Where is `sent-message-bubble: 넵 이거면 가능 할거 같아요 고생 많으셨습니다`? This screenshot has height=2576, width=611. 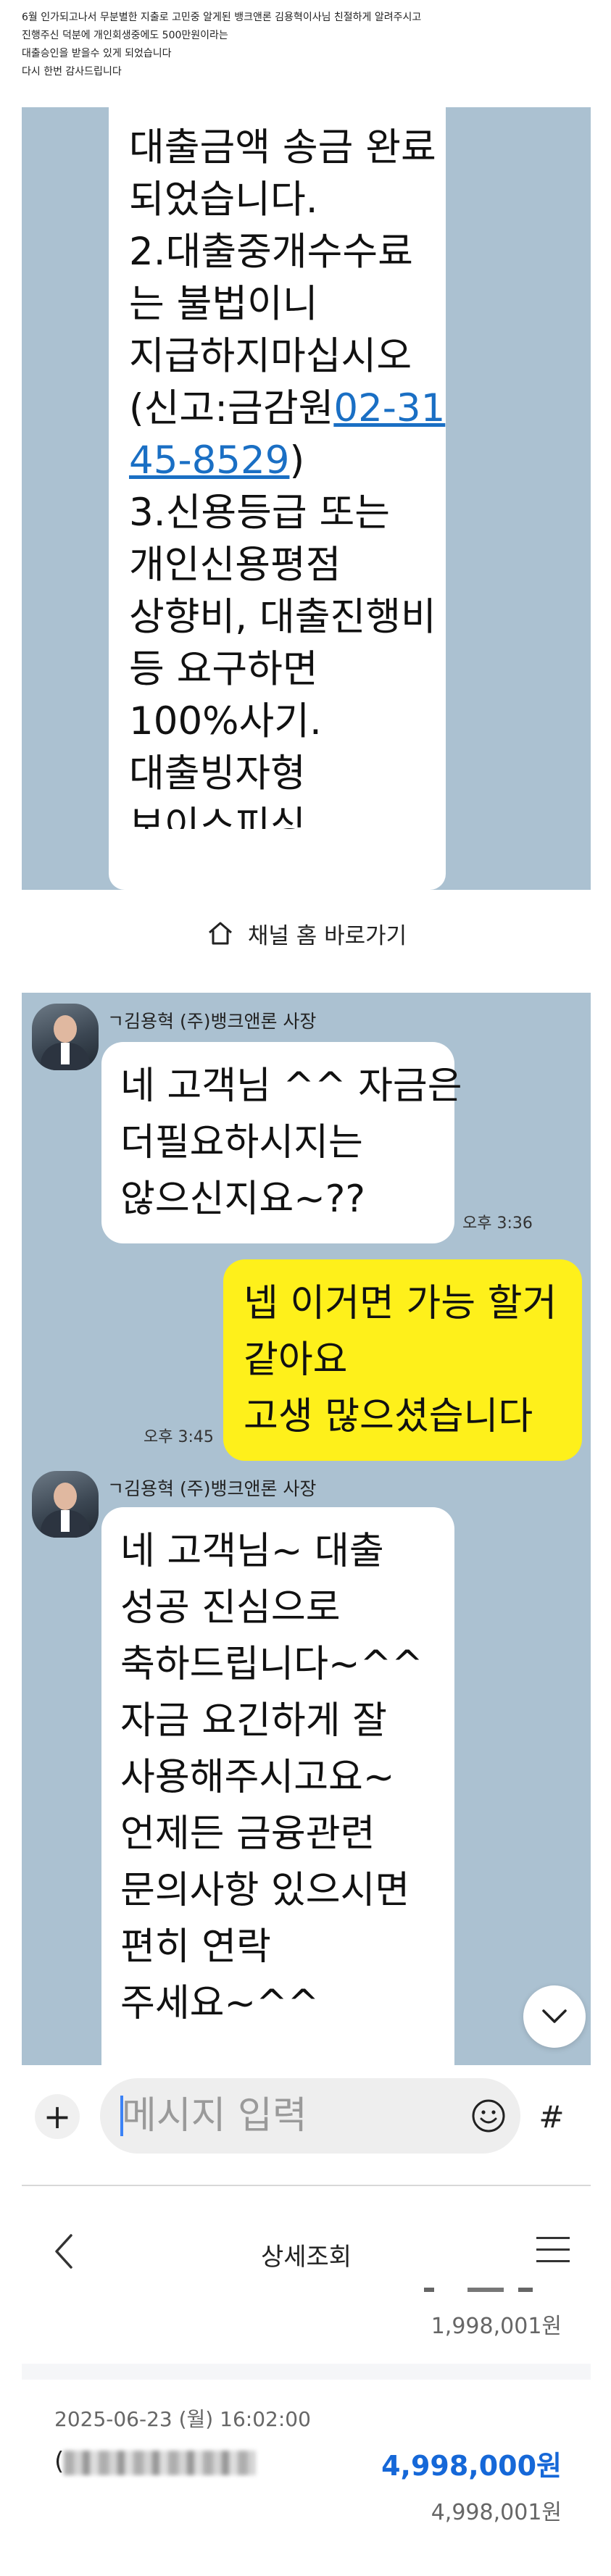 sent-message-bubble: 넵 이거면 가능 할거 같아요 고생 많으셨습니다 is located at coordinates (402, 1360).